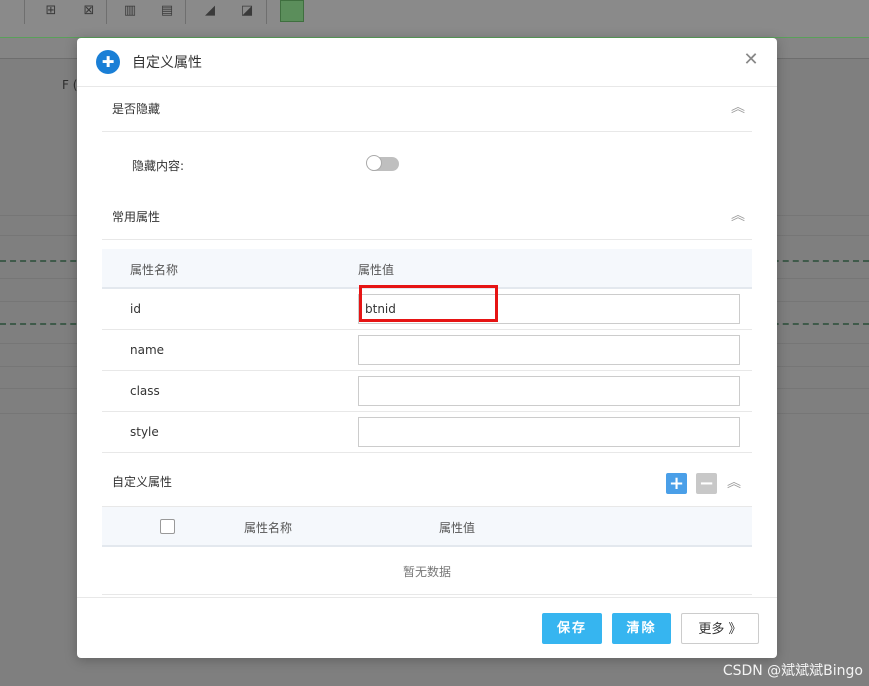 This screenshot has width=869, height=686. I want to click on background-toolbar: ⊞ ⊠ ▥ ▤ ◢ ◪, so click(434, 19).